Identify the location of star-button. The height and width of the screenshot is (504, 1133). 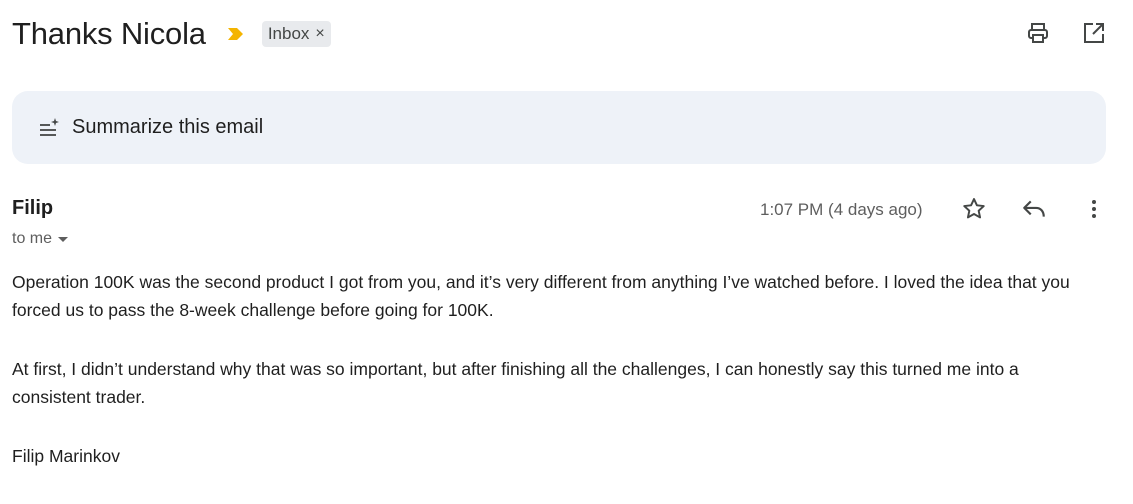
(974, 209).